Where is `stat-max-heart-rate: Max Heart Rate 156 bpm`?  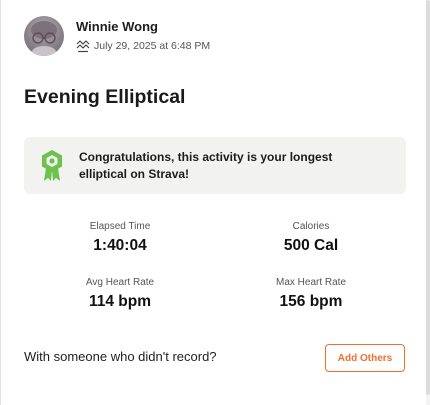 stat-max-heart-rate: Max Heart Rate 156 bpm is located at coordinates (311, 294).